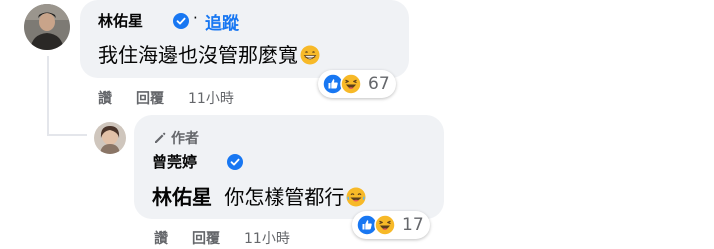 The height and width of the screenshot is (249, 714). I want to click on reaction-summary: 67, so click(357, 84).